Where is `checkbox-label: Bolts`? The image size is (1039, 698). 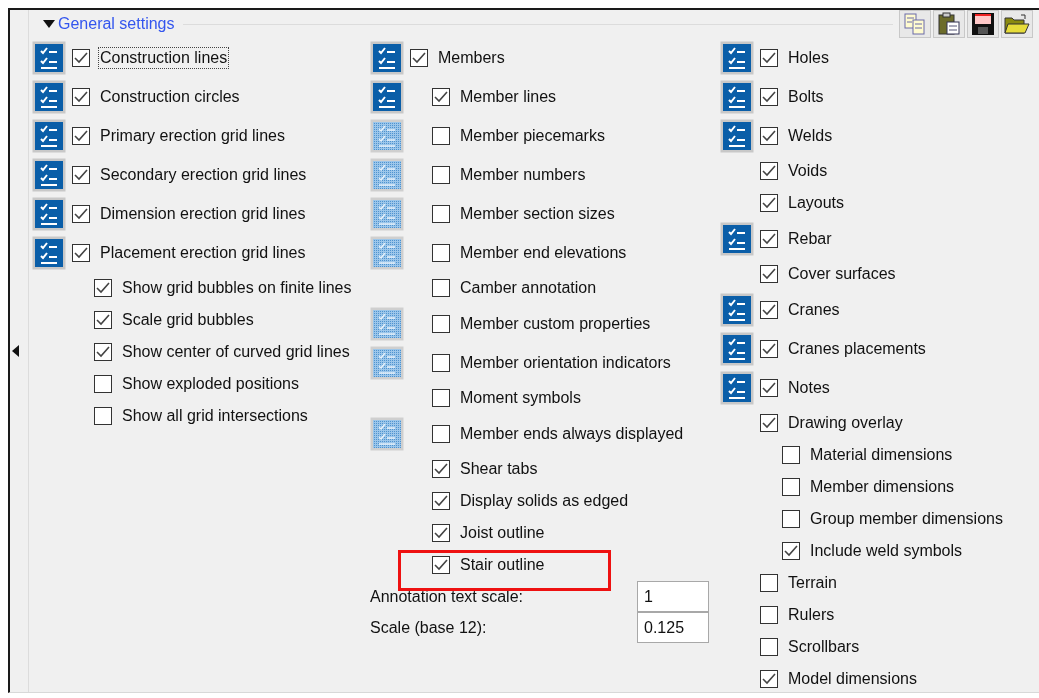
checkbox-label: Bolts is located at coordinates (806, 96).